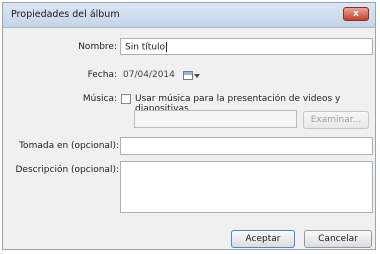 Image resolution: width=380 pixels, height=254 pixels. Describe the element at coordinates (246, 46) in the screenshot. I see `name-input: Sin título` at that location.